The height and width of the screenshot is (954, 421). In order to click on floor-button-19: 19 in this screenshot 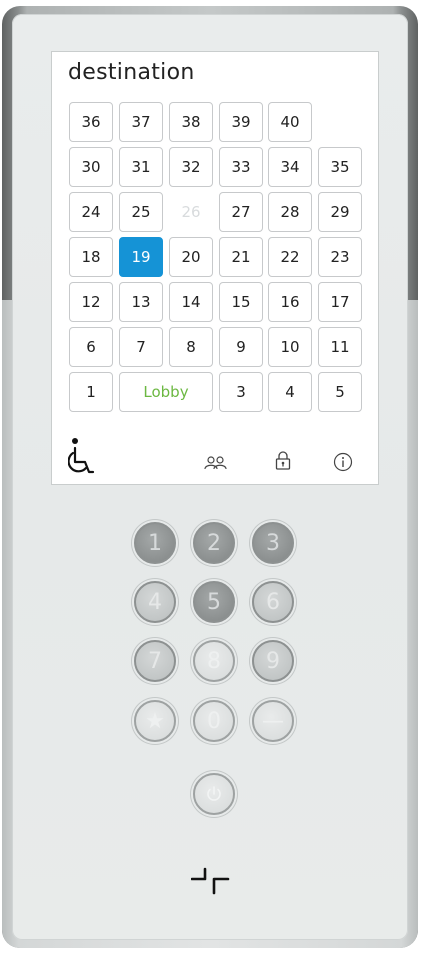, I will do `click(141, 257)`.